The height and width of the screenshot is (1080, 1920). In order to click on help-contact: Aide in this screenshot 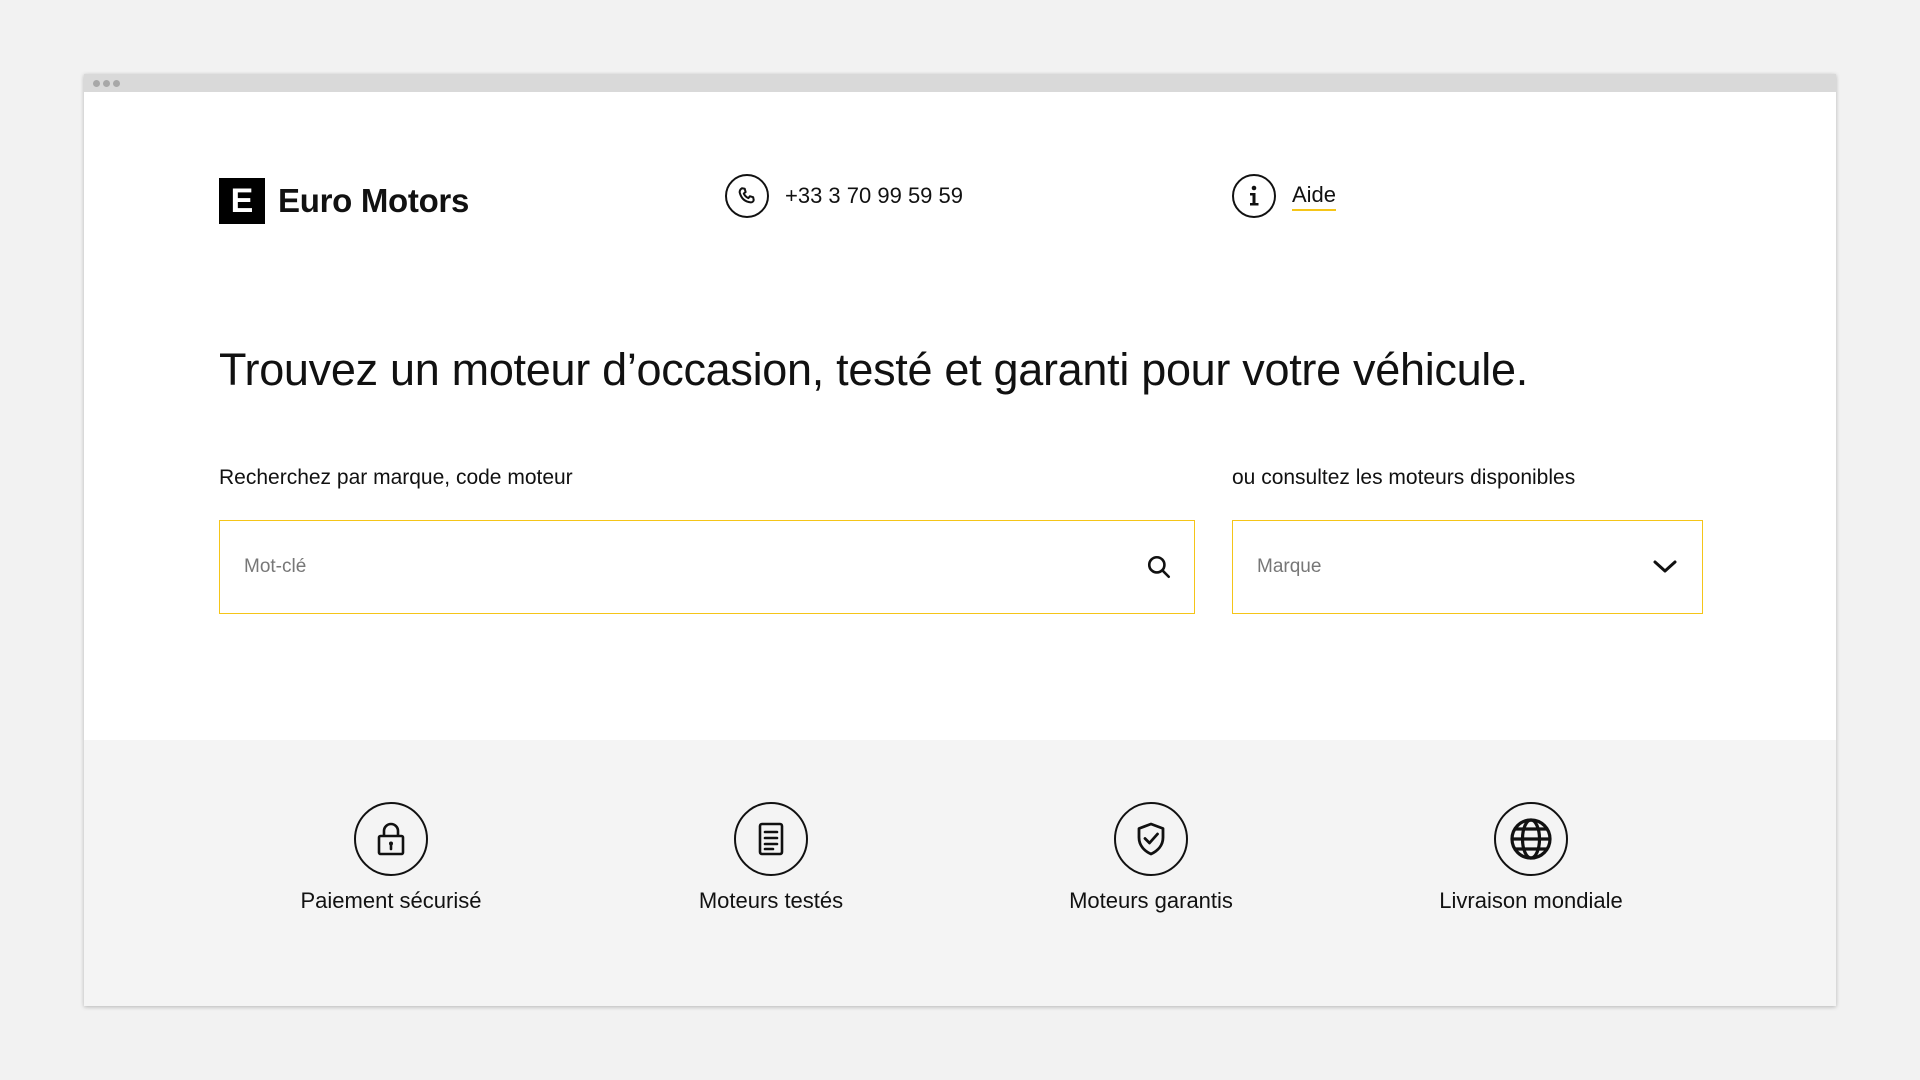, I will do `click(1284, 196)`.